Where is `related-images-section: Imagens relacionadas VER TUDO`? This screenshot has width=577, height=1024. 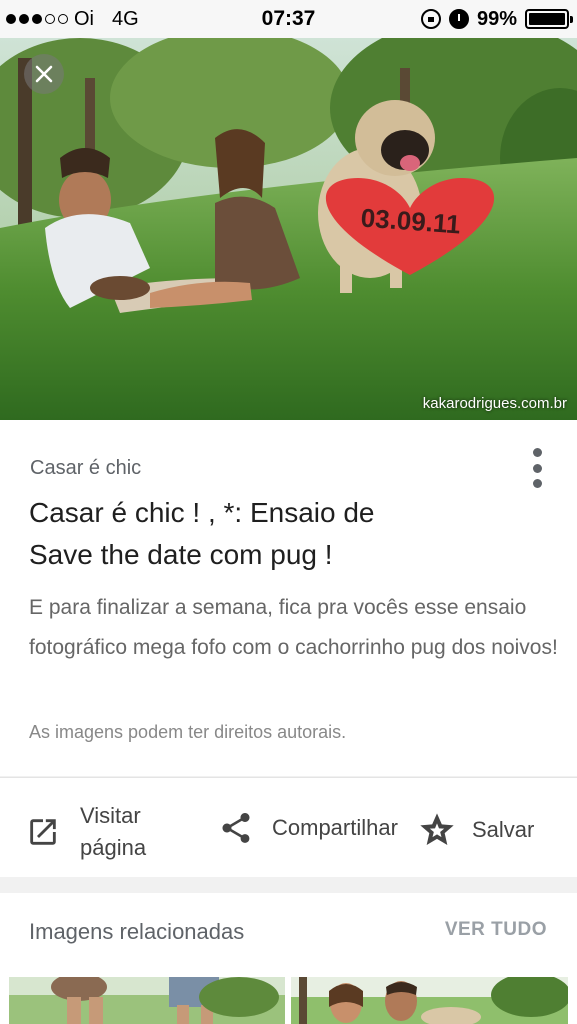 related-images-section: Imagens relacionadas VER TUDO is located at coordinates (288, 958).